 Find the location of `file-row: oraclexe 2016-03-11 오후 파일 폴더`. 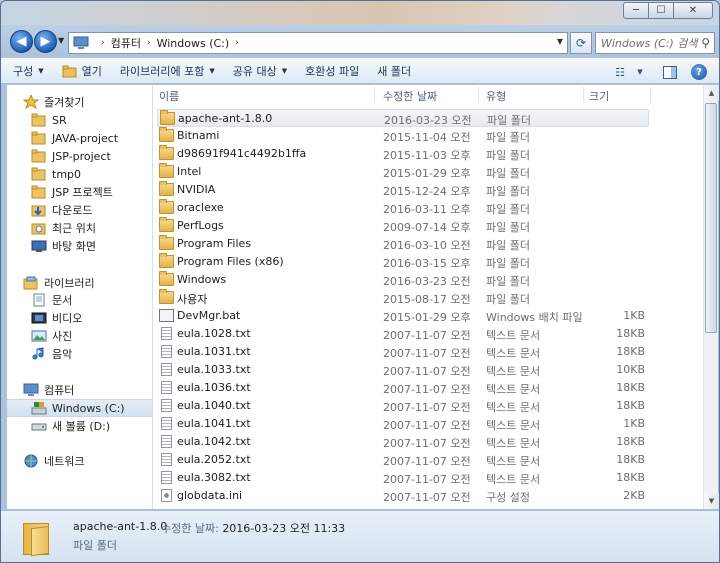

file-row: oraclexe 2016-03-11 오후 파일 폴더 is located at coordinates (403, 208).